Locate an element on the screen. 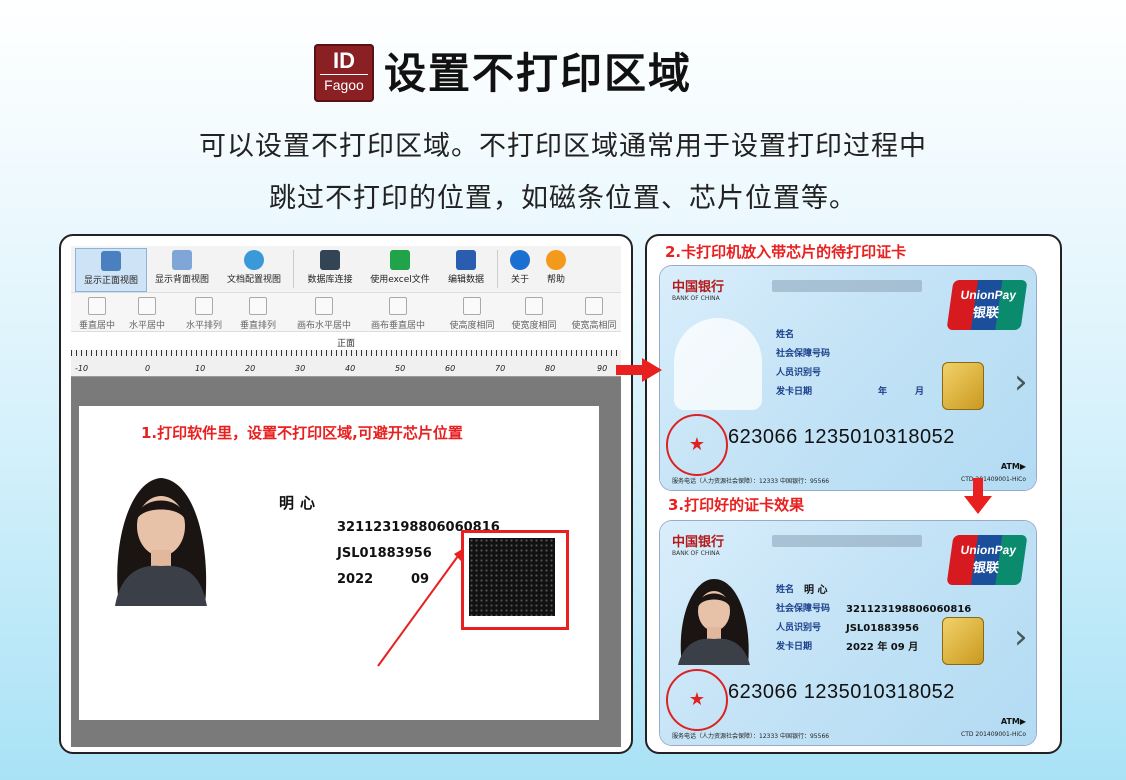 Image resolution: width=1126 pixels, height=780 pixels. same-size-icon is located at coordinates (594, 306).